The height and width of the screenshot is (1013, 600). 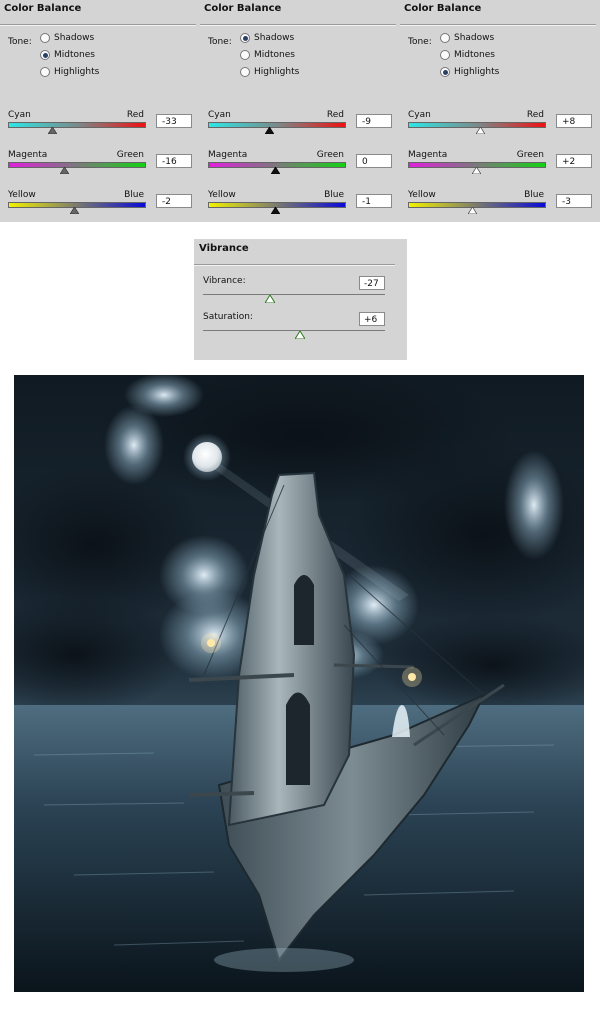 I want to click on slider-value-field: -2, so click(x=174, y=201).